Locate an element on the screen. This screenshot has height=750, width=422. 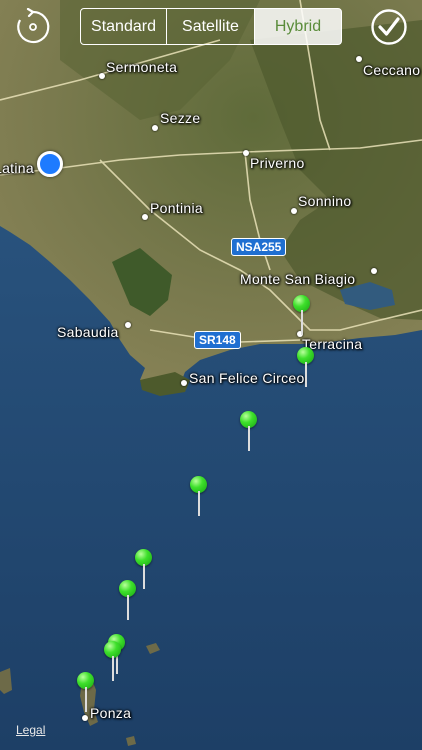
place-label: Sabaudia is located at coordinates (88, 332).